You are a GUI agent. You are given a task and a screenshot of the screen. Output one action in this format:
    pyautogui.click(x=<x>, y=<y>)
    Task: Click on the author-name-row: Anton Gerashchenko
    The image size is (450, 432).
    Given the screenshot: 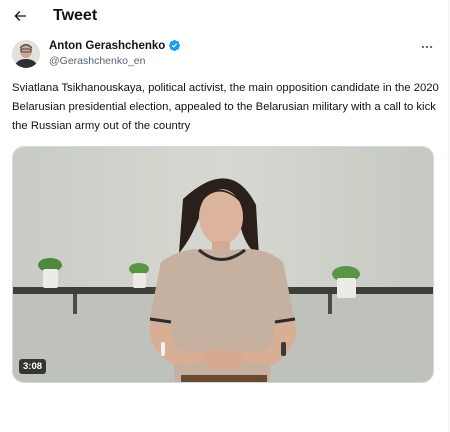 What is the action you would take?
    pyautogui.click(x=115, y=45)
    